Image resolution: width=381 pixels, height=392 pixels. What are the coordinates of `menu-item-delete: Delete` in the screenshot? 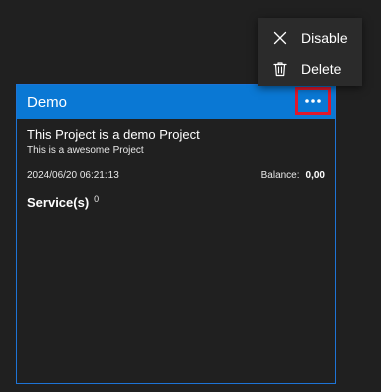 It's located at (310, 68).